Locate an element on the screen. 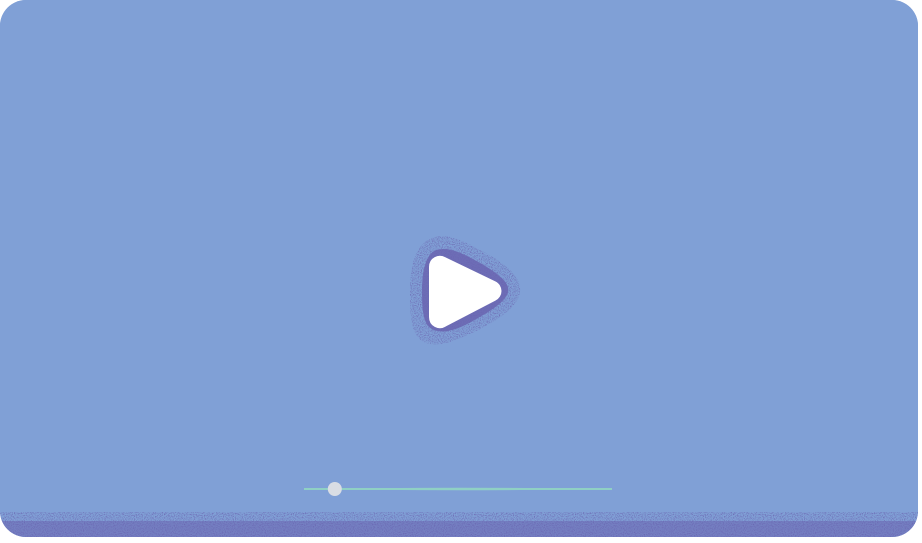  progress-thumb is located at coordinates (334, 489).